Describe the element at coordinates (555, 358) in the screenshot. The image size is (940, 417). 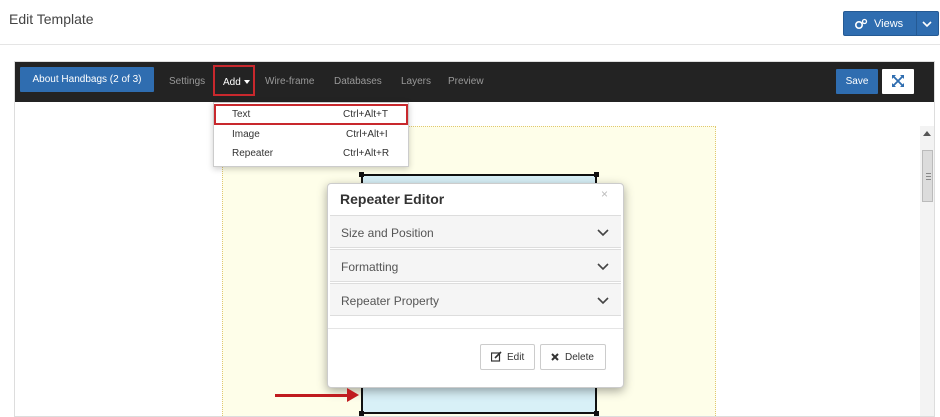
I see `times-icon` at that location.